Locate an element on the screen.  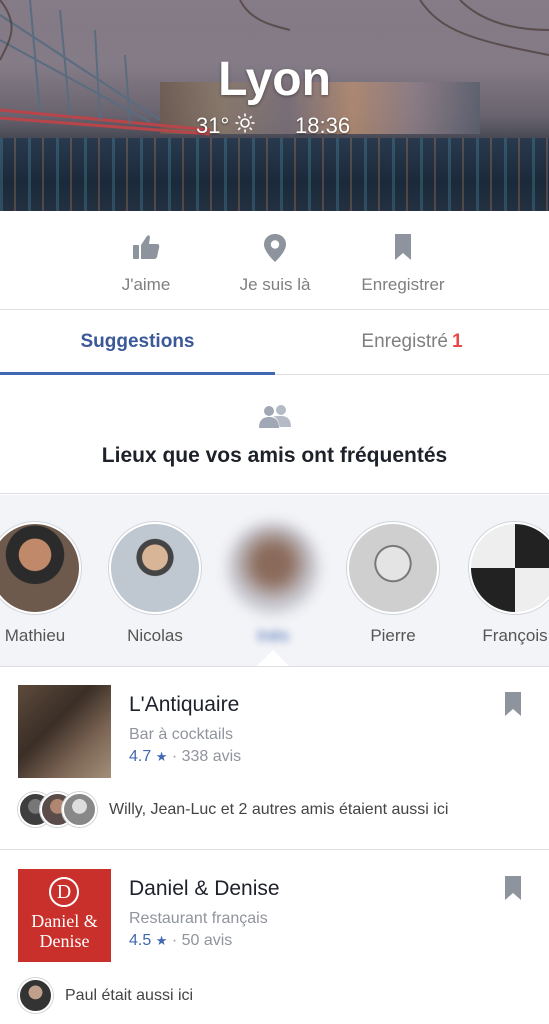
place-name: Daniel & Denise is located at coordinates (204, 888).